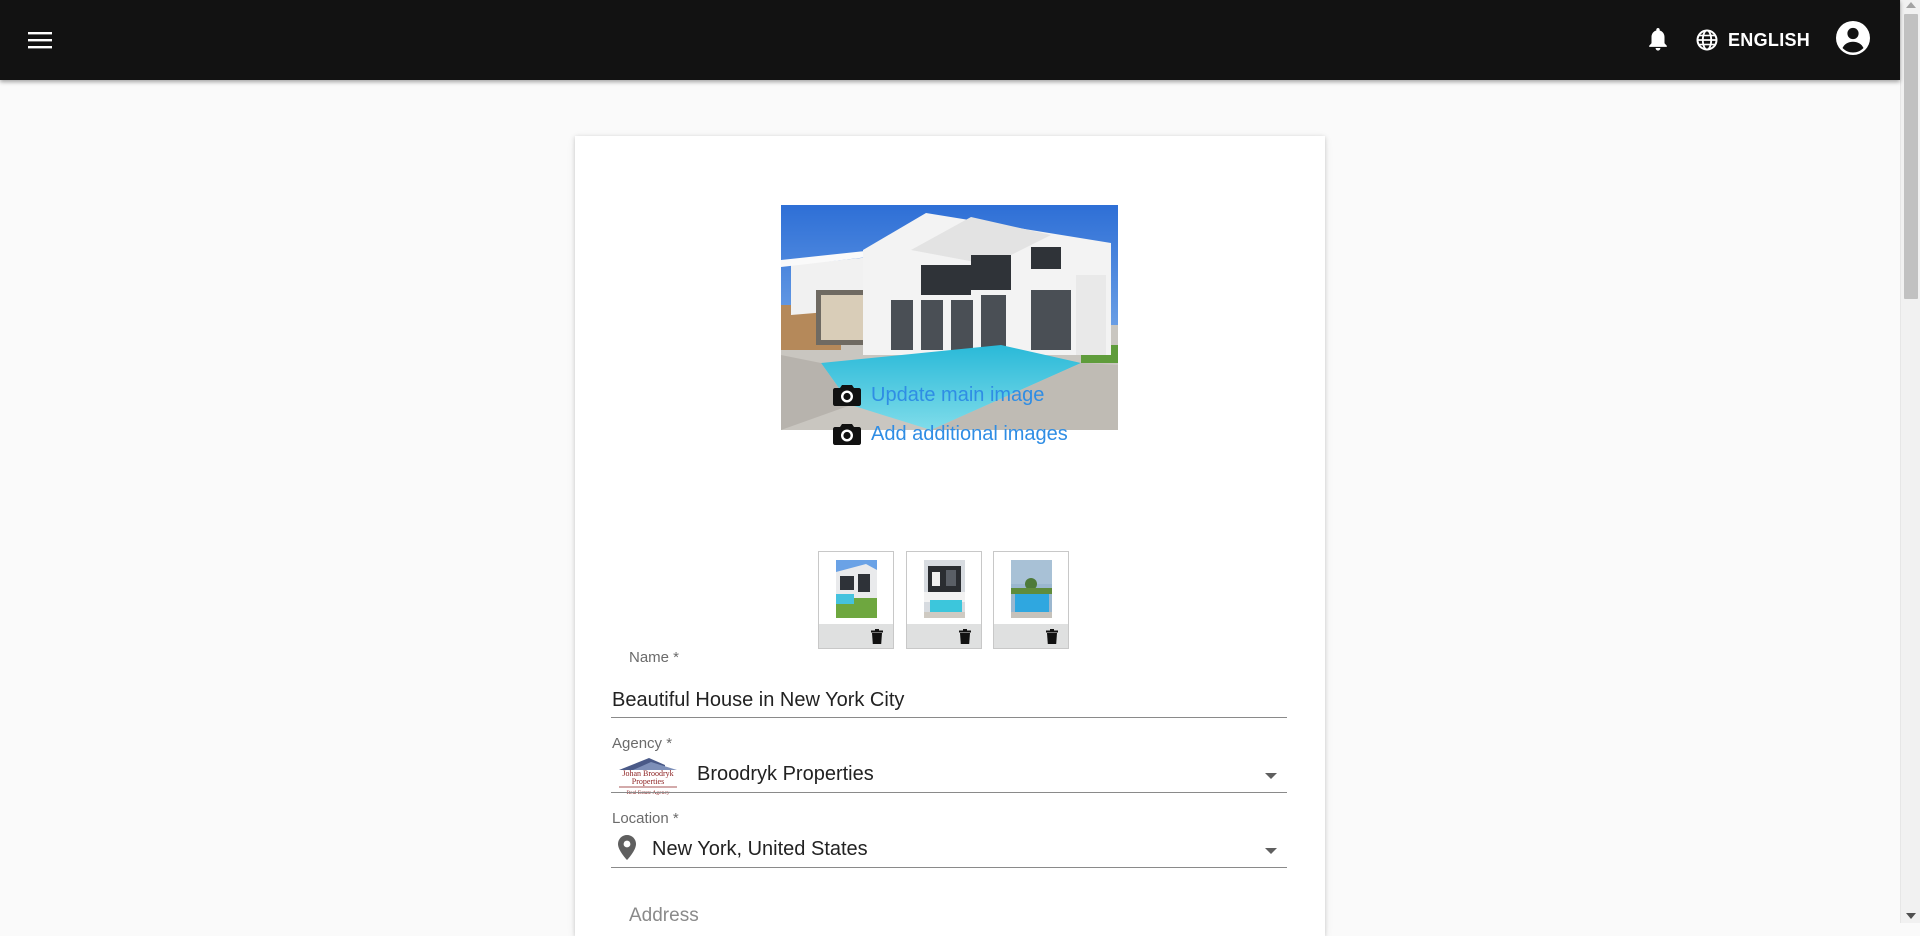  What do you see at coordinates (1911, 156) in the screenshot?
I see `scroll-thumb` at bounding box center [1911, 156].